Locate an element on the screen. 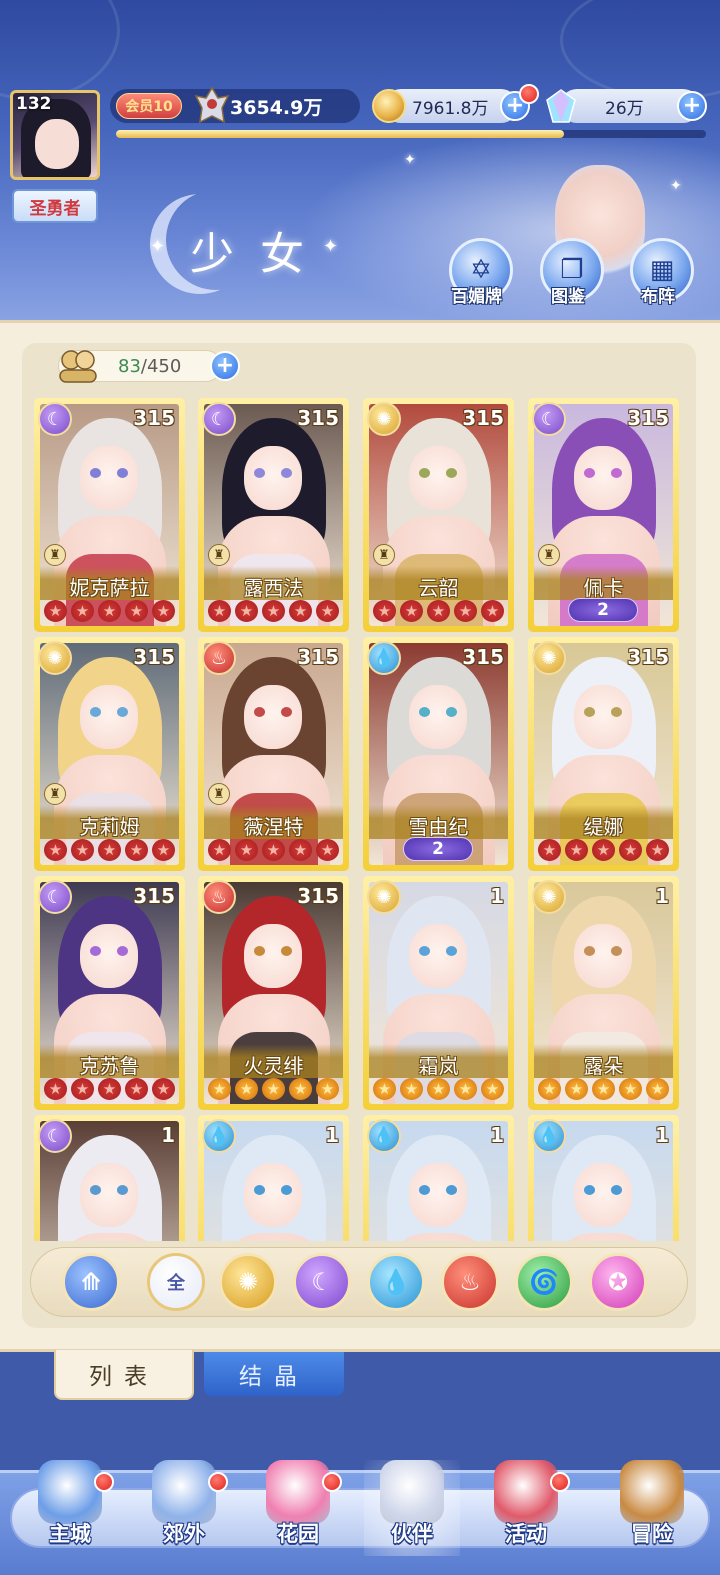 Image resolution: width=720 pixels, height=1575 pixels. character-name: 云韶 is located at coordinates (438, 588).